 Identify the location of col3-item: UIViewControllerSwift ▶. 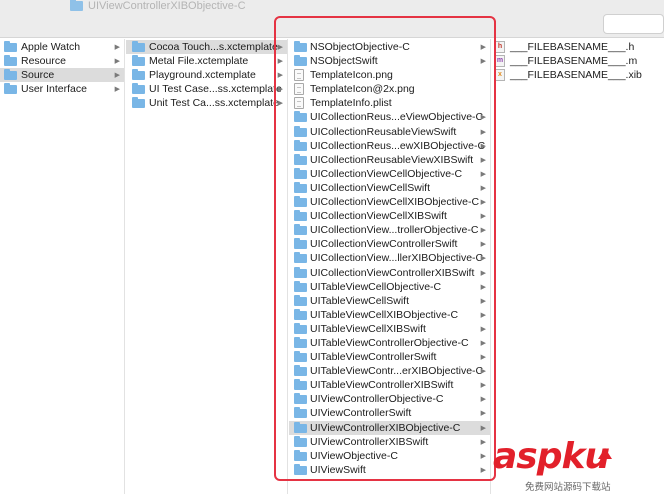
(389, 413).